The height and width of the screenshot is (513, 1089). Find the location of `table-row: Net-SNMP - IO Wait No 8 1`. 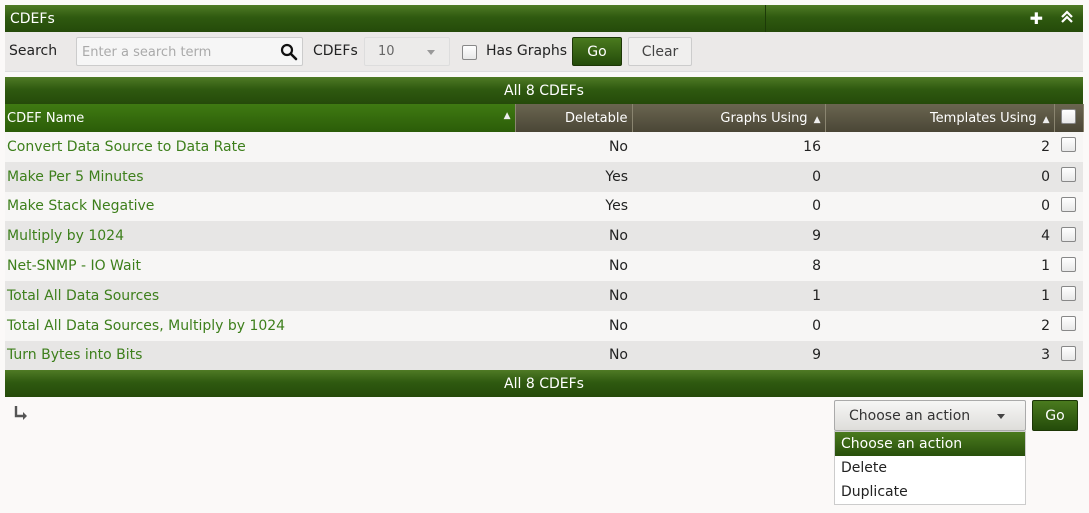

table-row: Net-SNMP - IO Wait No 8 1 is located at coordinates (544, 266).